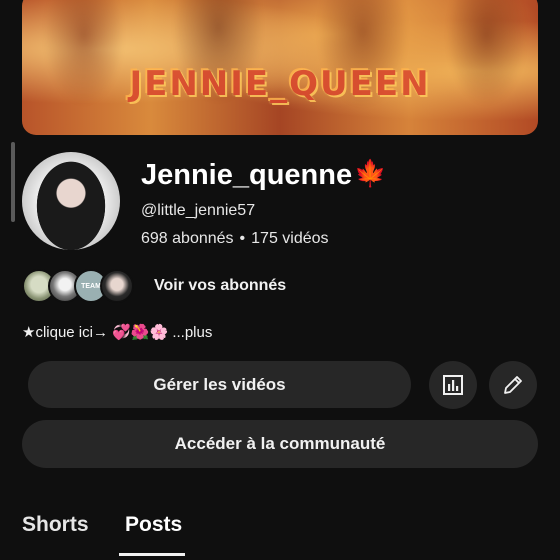 The width and height of the screenshot is (560, 560). I want to click on view-subscribers-link: Voir vos abonnés, so click(220, 286).